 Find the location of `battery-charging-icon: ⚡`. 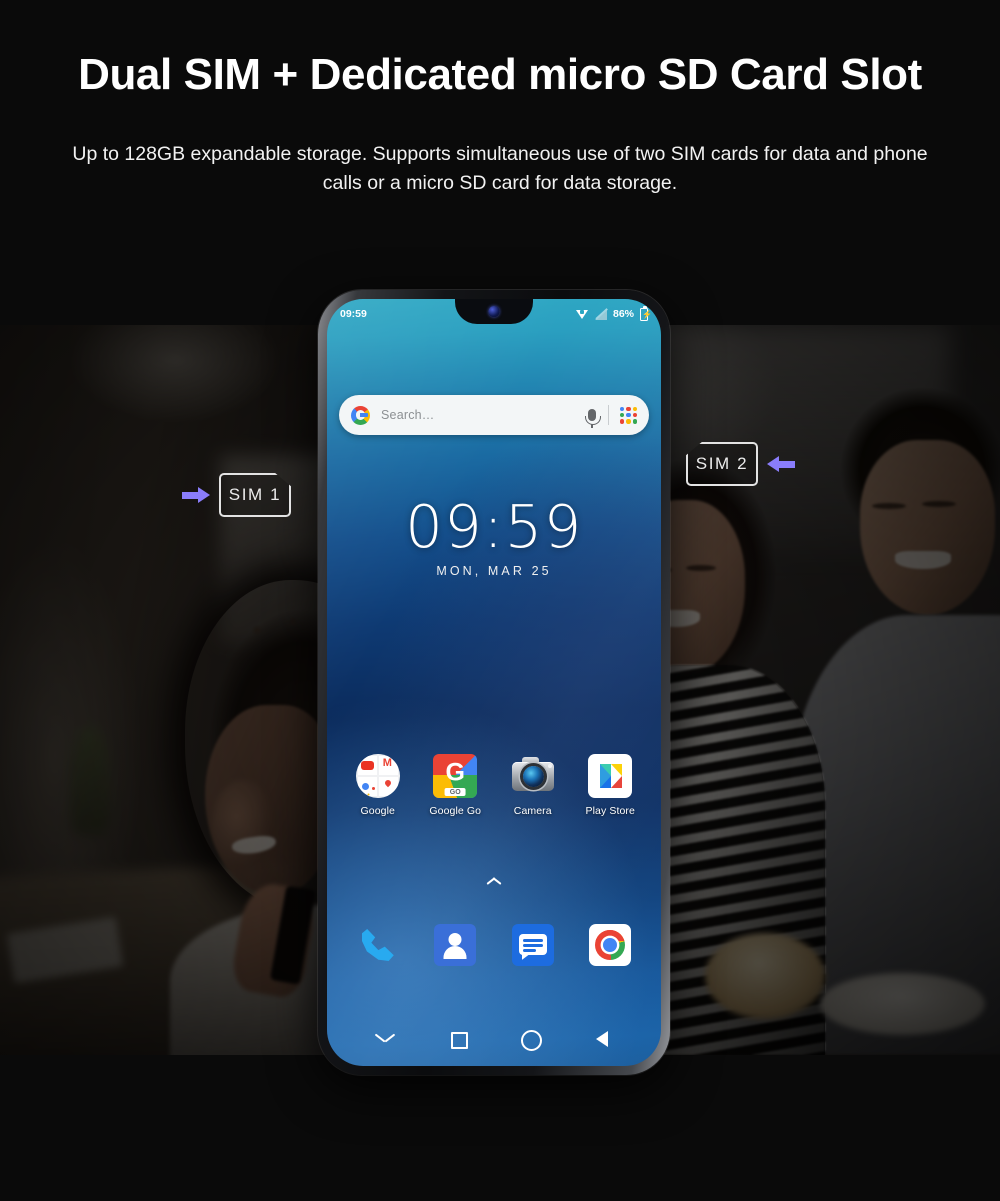

battery-charging-icon: ⚡ is located at coordinates (646, 313).